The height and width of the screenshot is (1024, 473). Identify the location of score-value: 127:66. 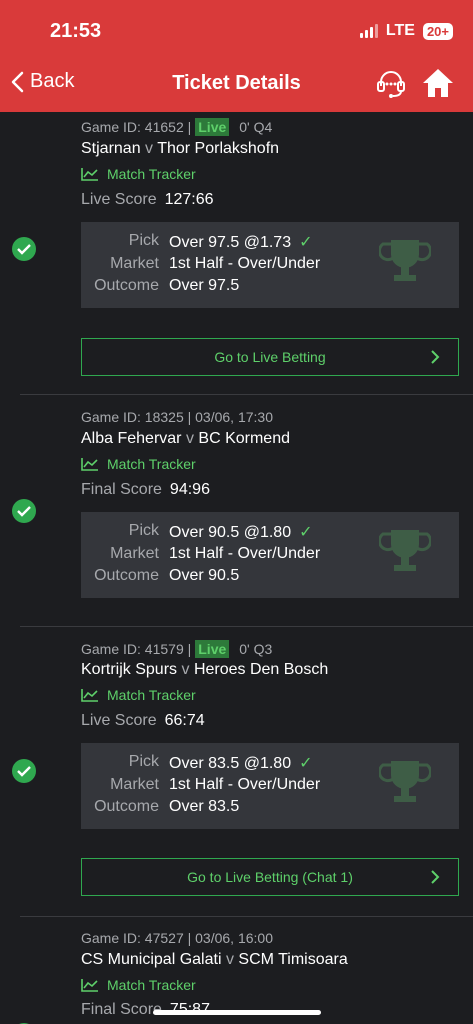
(189, 199).